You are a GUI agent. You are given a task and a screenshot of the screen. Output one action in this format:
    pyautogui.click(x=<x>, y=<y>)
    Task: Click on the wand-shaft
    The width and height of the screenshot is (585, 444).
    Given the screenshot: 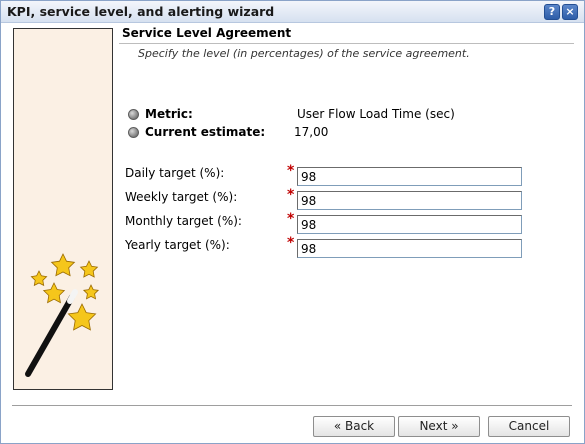 What is the action you would take?
    pyautogui.click(x=50, y=335)
    